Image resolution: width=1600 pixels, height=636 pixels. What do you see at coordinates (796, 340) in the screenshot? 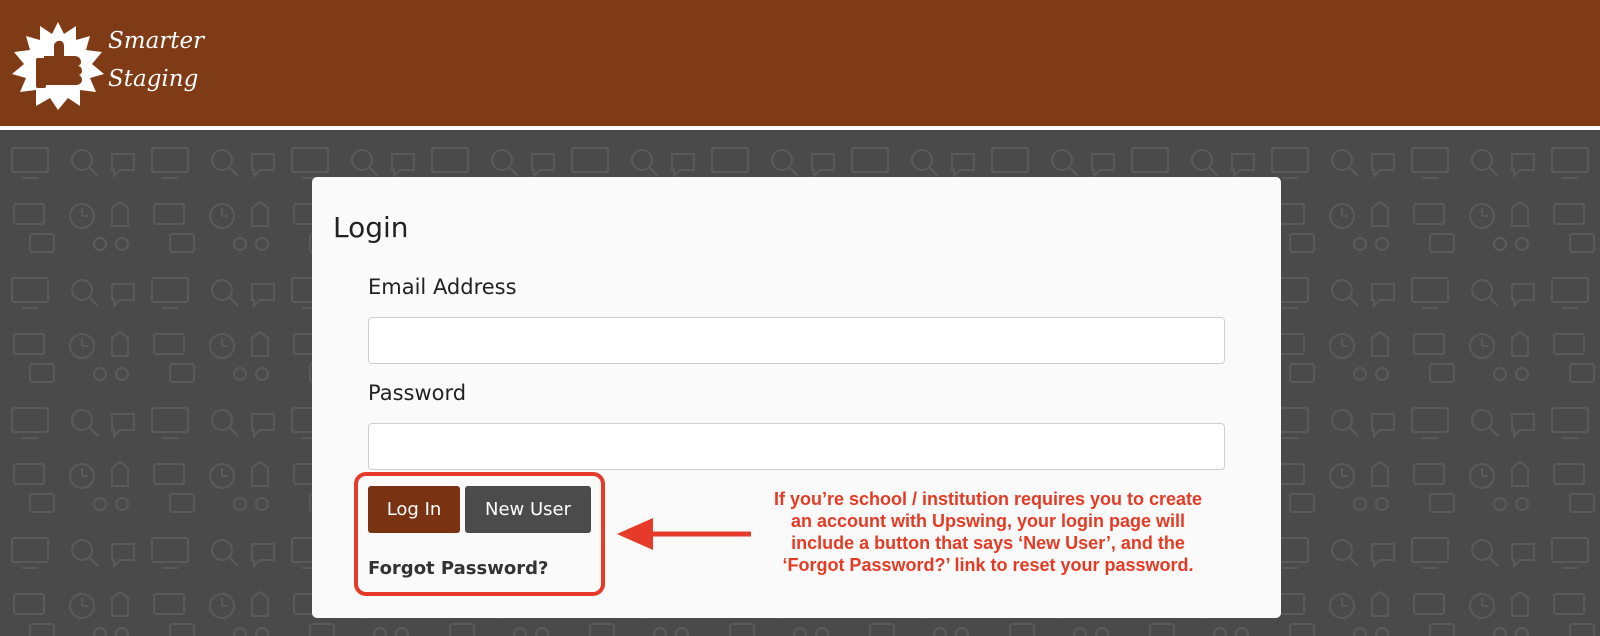
I see `email-field` at bounding box center [796, 340].